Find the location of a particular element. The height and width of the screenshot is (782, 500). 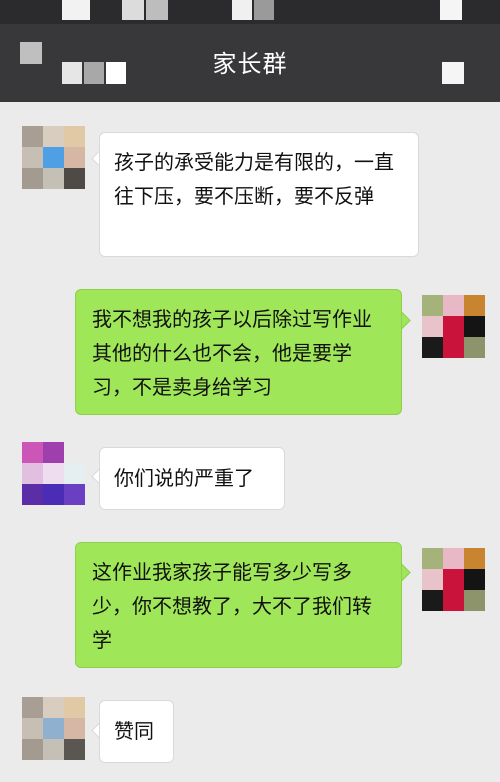

message-bubble: 你们说的严重了 is located at coordinates (192, 478).